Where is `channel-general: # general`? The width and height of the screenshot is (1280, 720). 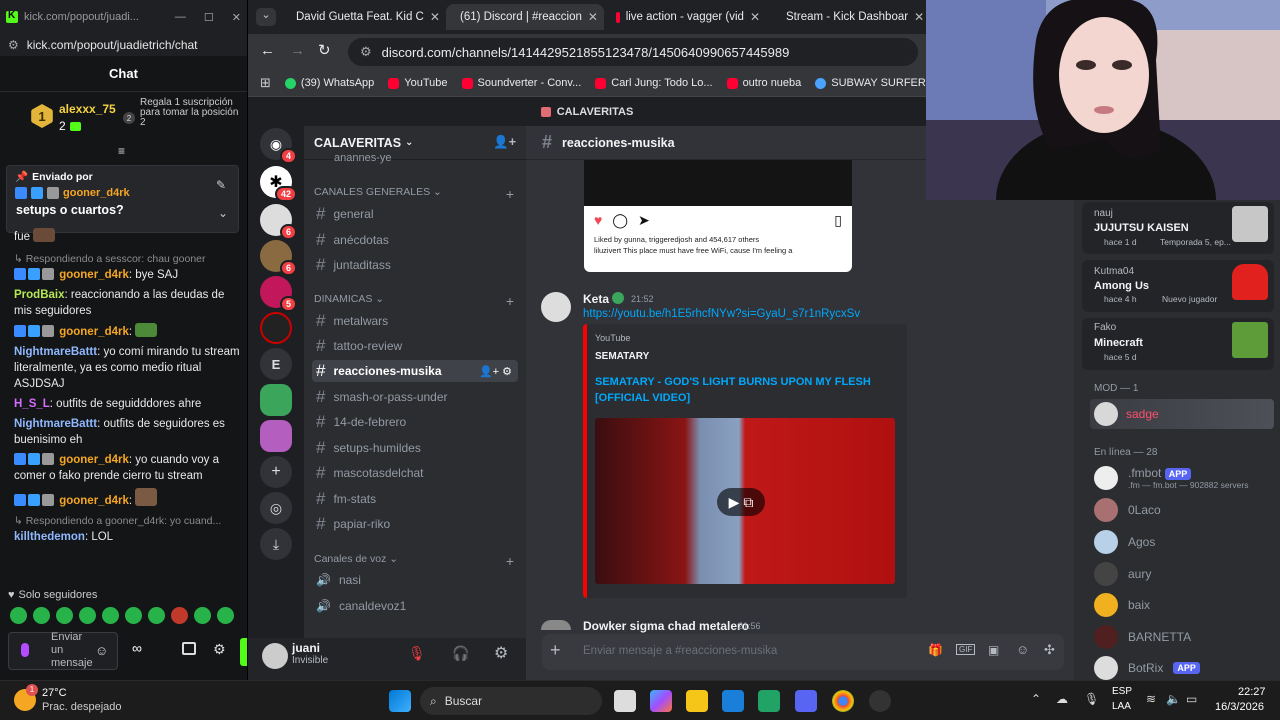
channel-general: # general is located at coordinates (415, 214).